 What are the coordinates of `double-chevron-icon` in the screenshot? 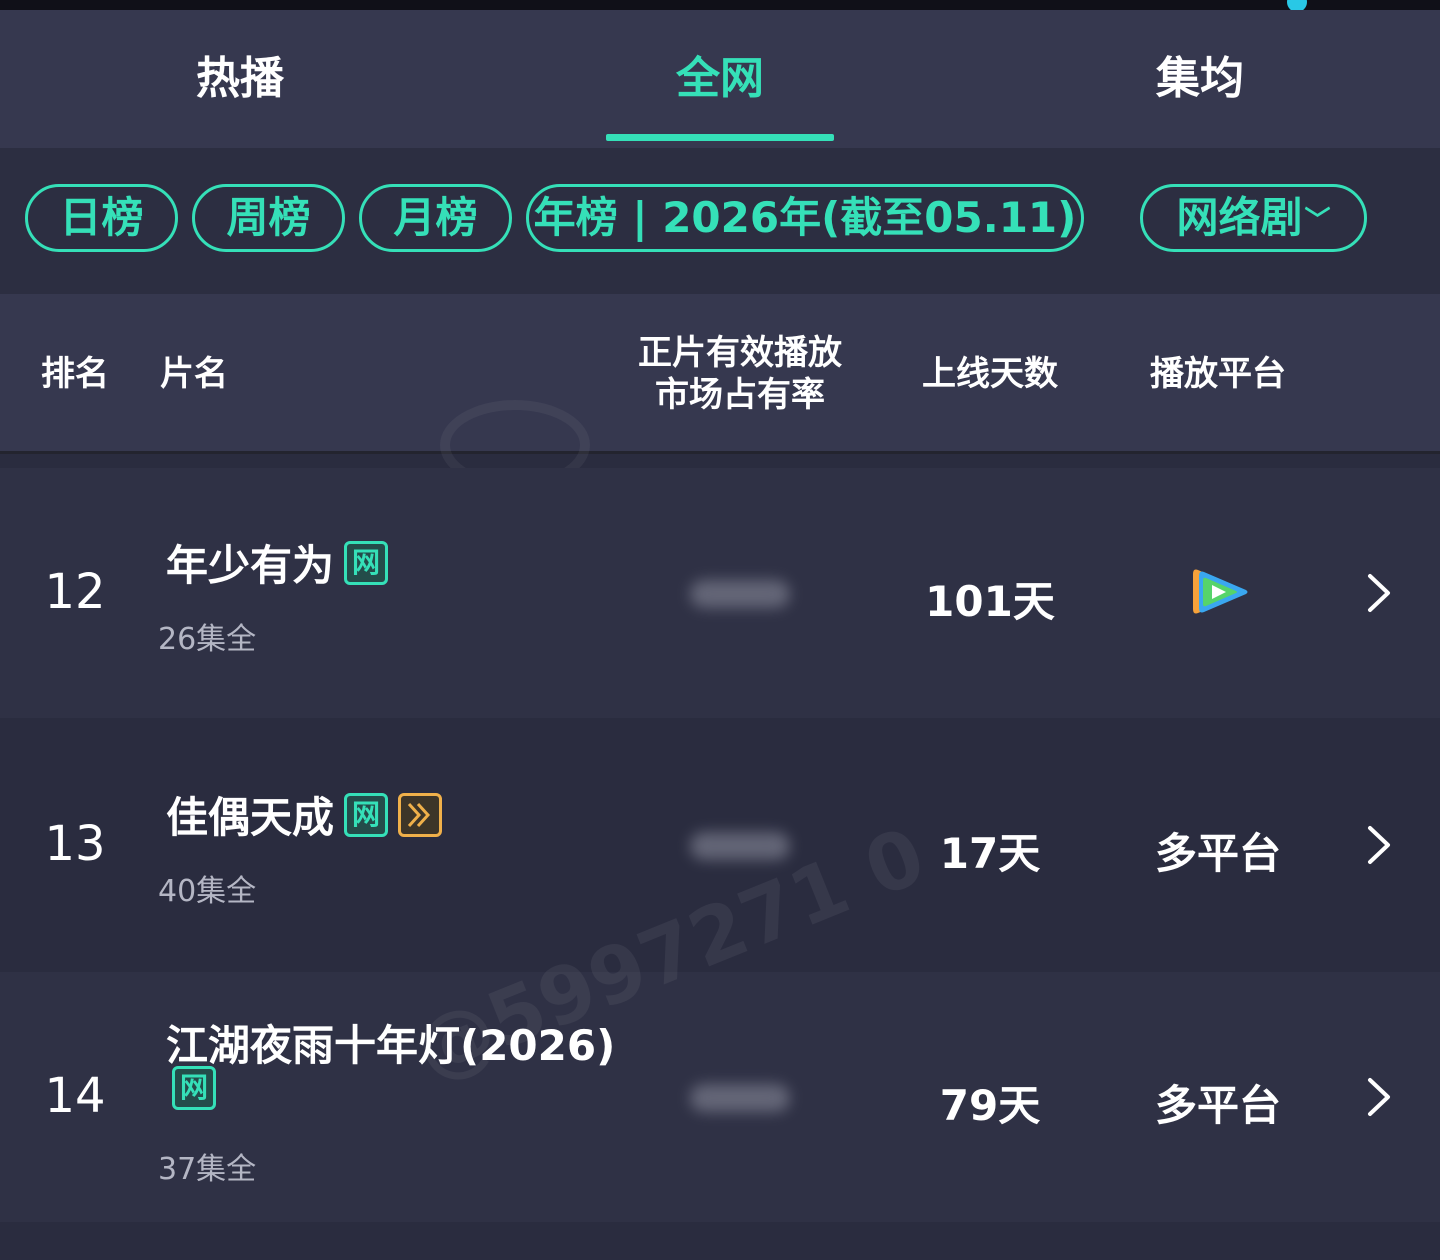 It's located at (420, 814).